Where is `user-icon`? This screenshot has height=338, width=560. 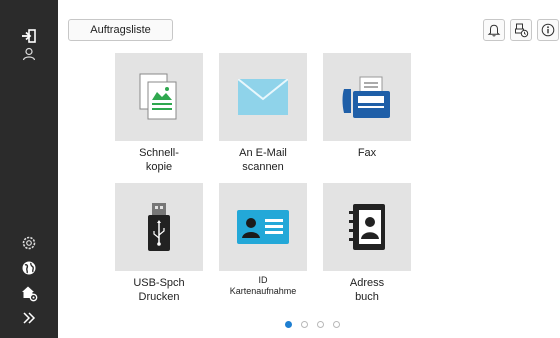
user-icon is located at coordinates (29, 54).